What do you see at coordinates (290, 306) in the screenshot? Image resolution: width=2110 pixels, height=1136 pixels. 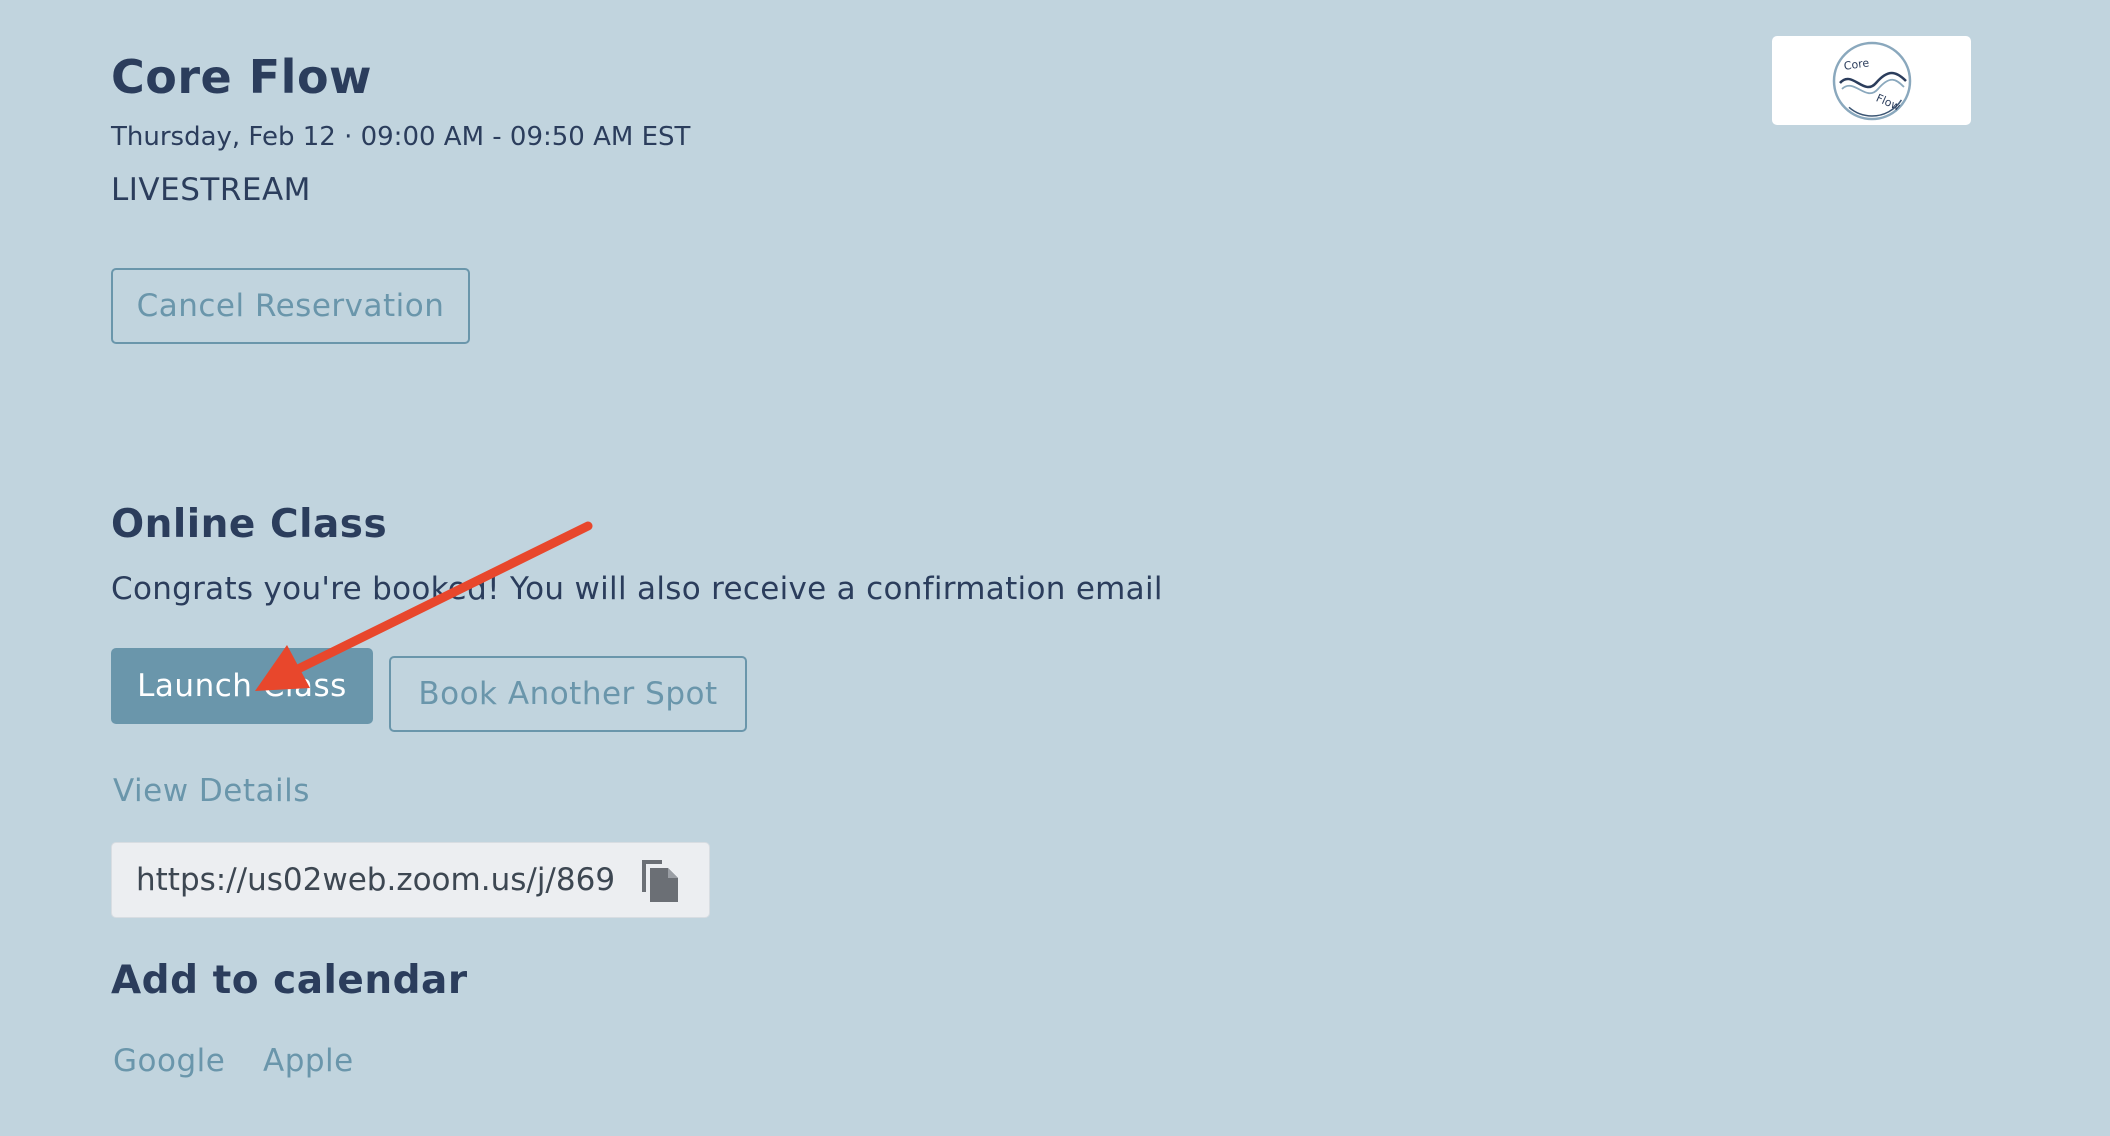 I see `cancel-reservation-button: Cancel Reservation` at bounding box center [290, 306].